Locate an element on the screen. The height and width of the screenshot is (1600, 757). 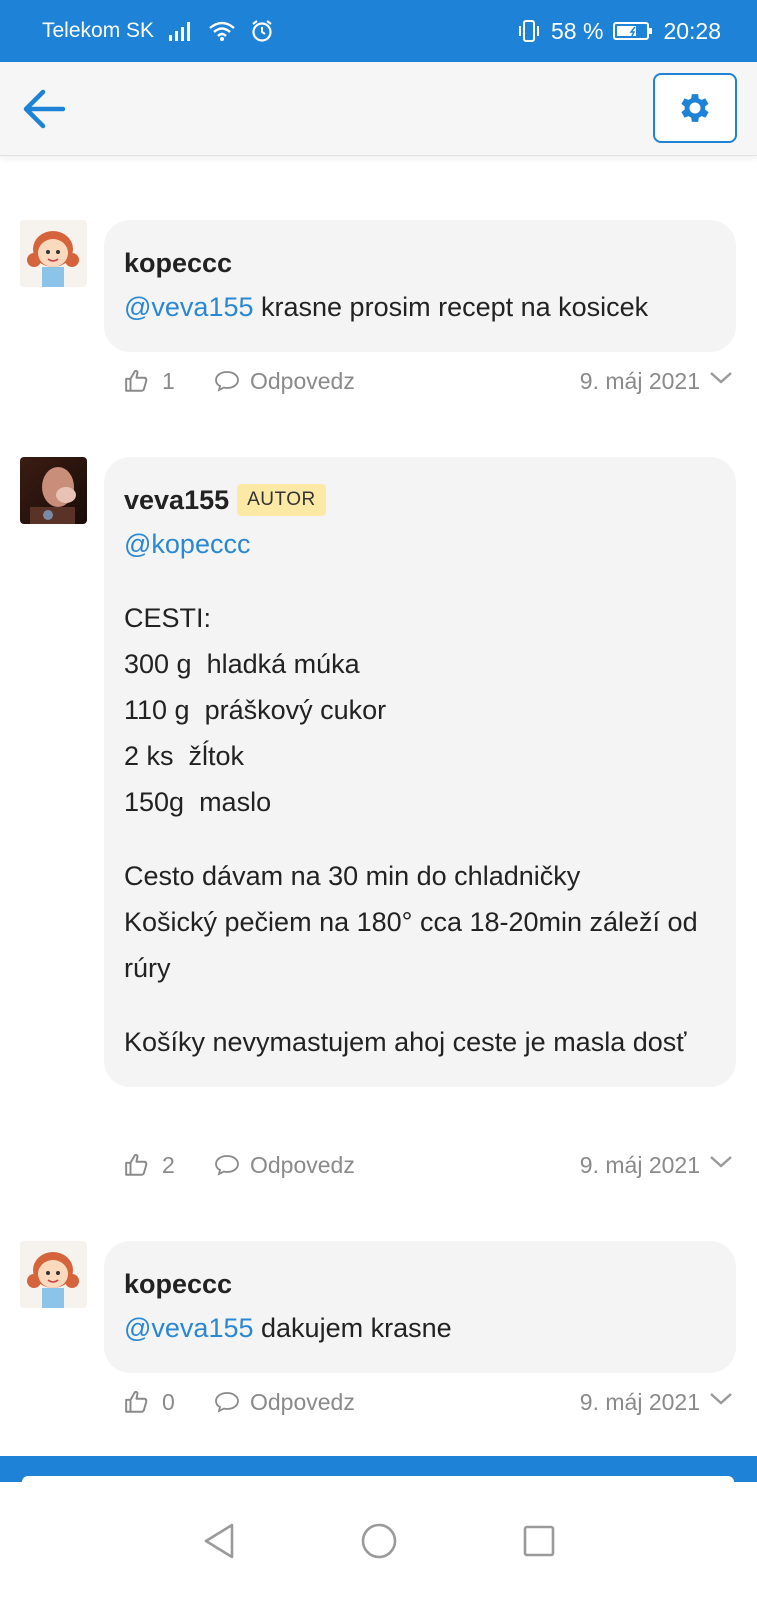
like-button: 0 is located at coordinates (169, 1402).